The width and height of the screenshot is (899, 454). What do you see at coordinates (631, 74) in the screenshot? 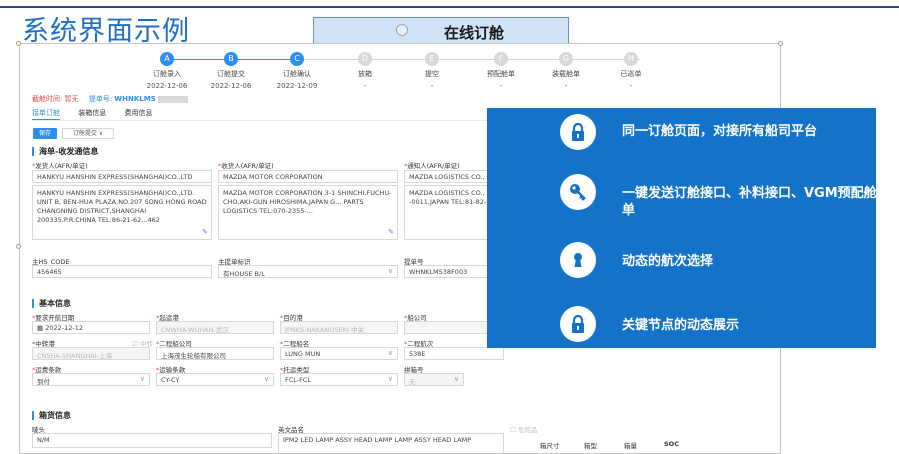
I see `step-label: 已巡单` at bounding box center [631, 74].